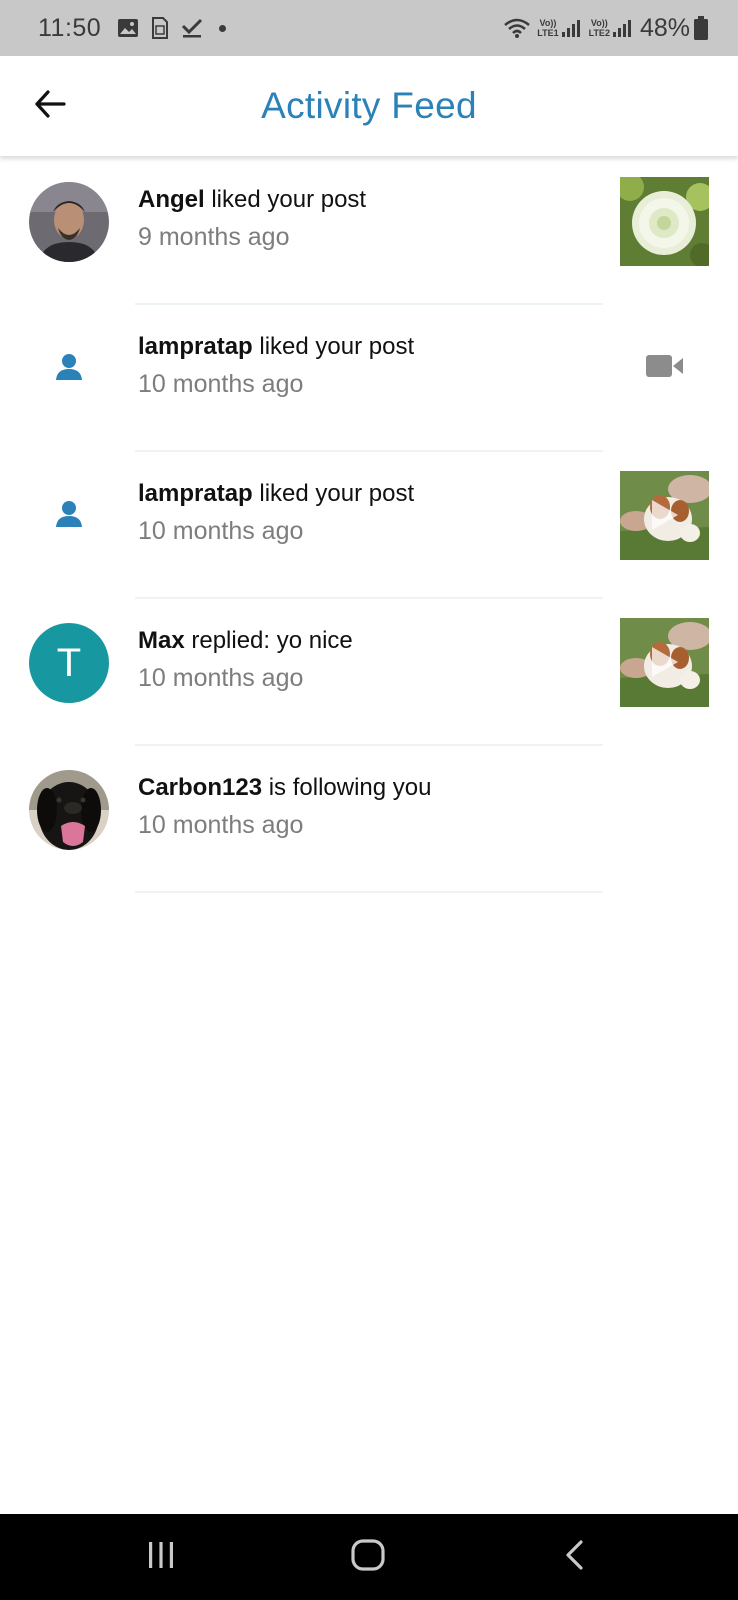 This screenshot has height=1600, width=738. Describe the element at coordinates (214, 237) in the screenshot. I see `timestamp: 9 months ago` at that location.